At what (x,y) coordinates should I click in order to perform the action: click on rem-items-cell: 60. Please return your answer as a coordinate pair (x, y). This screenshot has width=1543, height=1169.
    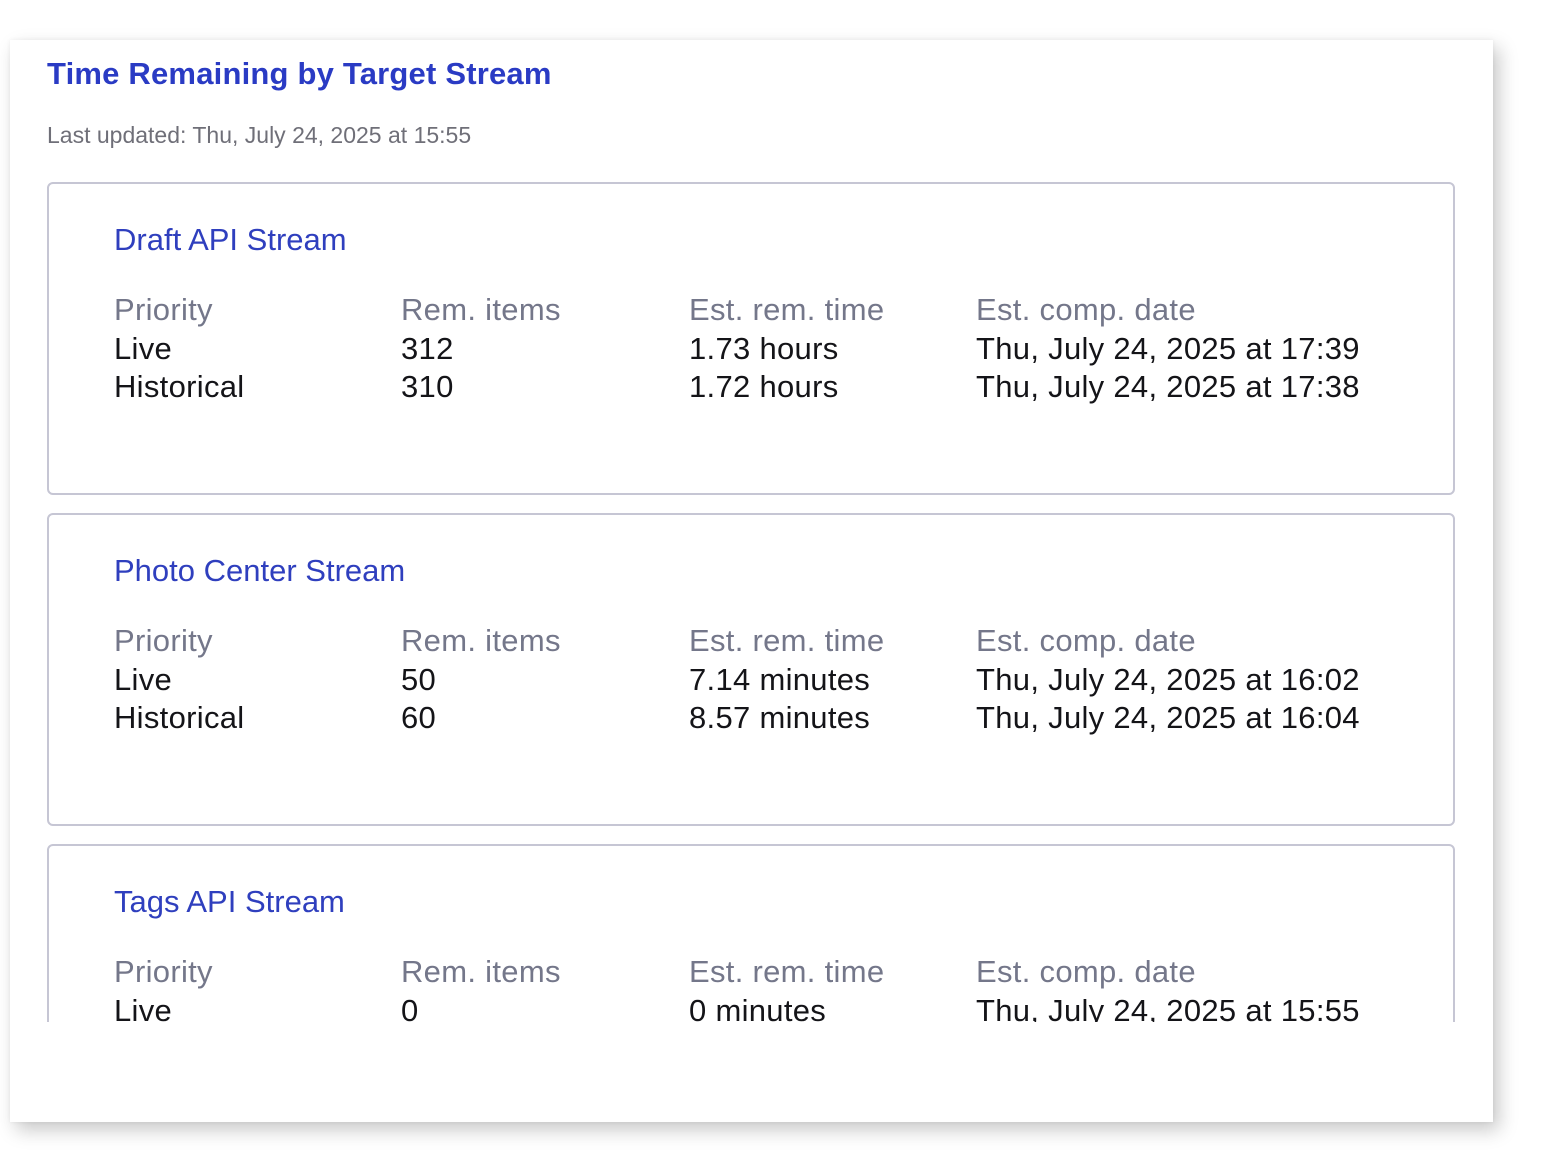
    Looking at the image, I should click on (419, 718).